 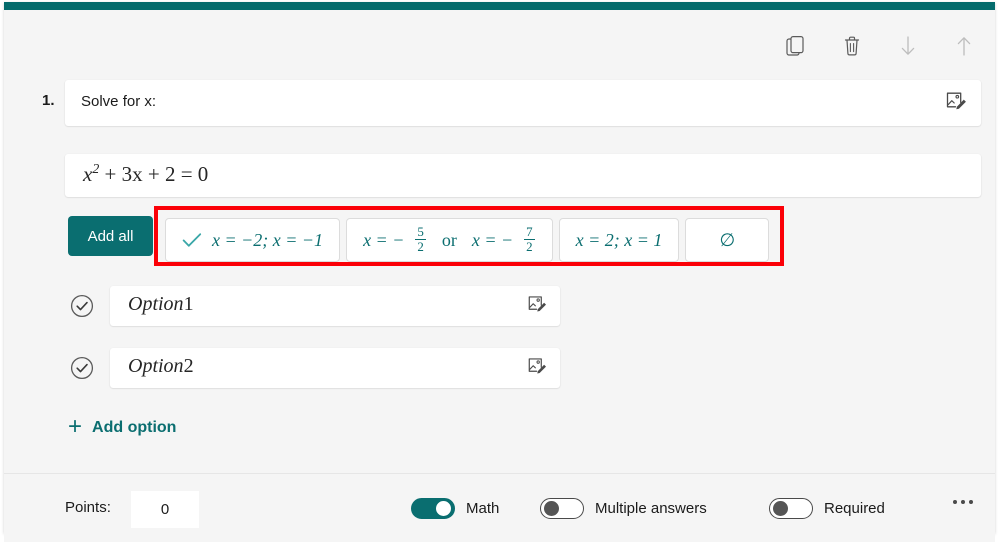 I want to click on option-1-insert-image-button, so click(x=537, y=306).